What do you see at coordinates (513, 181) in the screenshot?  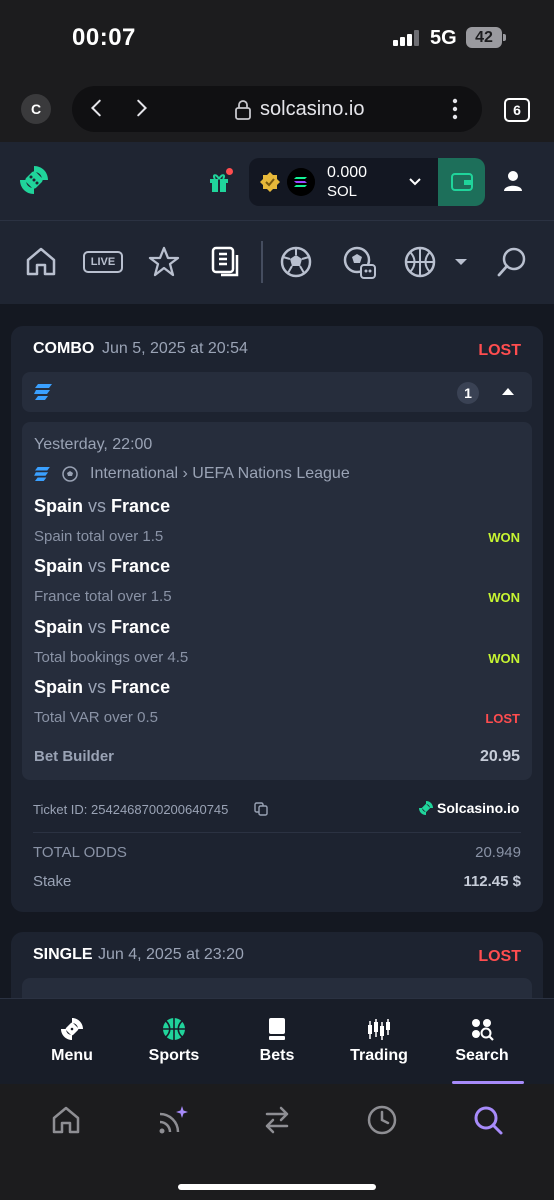 I see `user-icon` at bounding box center [513, 181].